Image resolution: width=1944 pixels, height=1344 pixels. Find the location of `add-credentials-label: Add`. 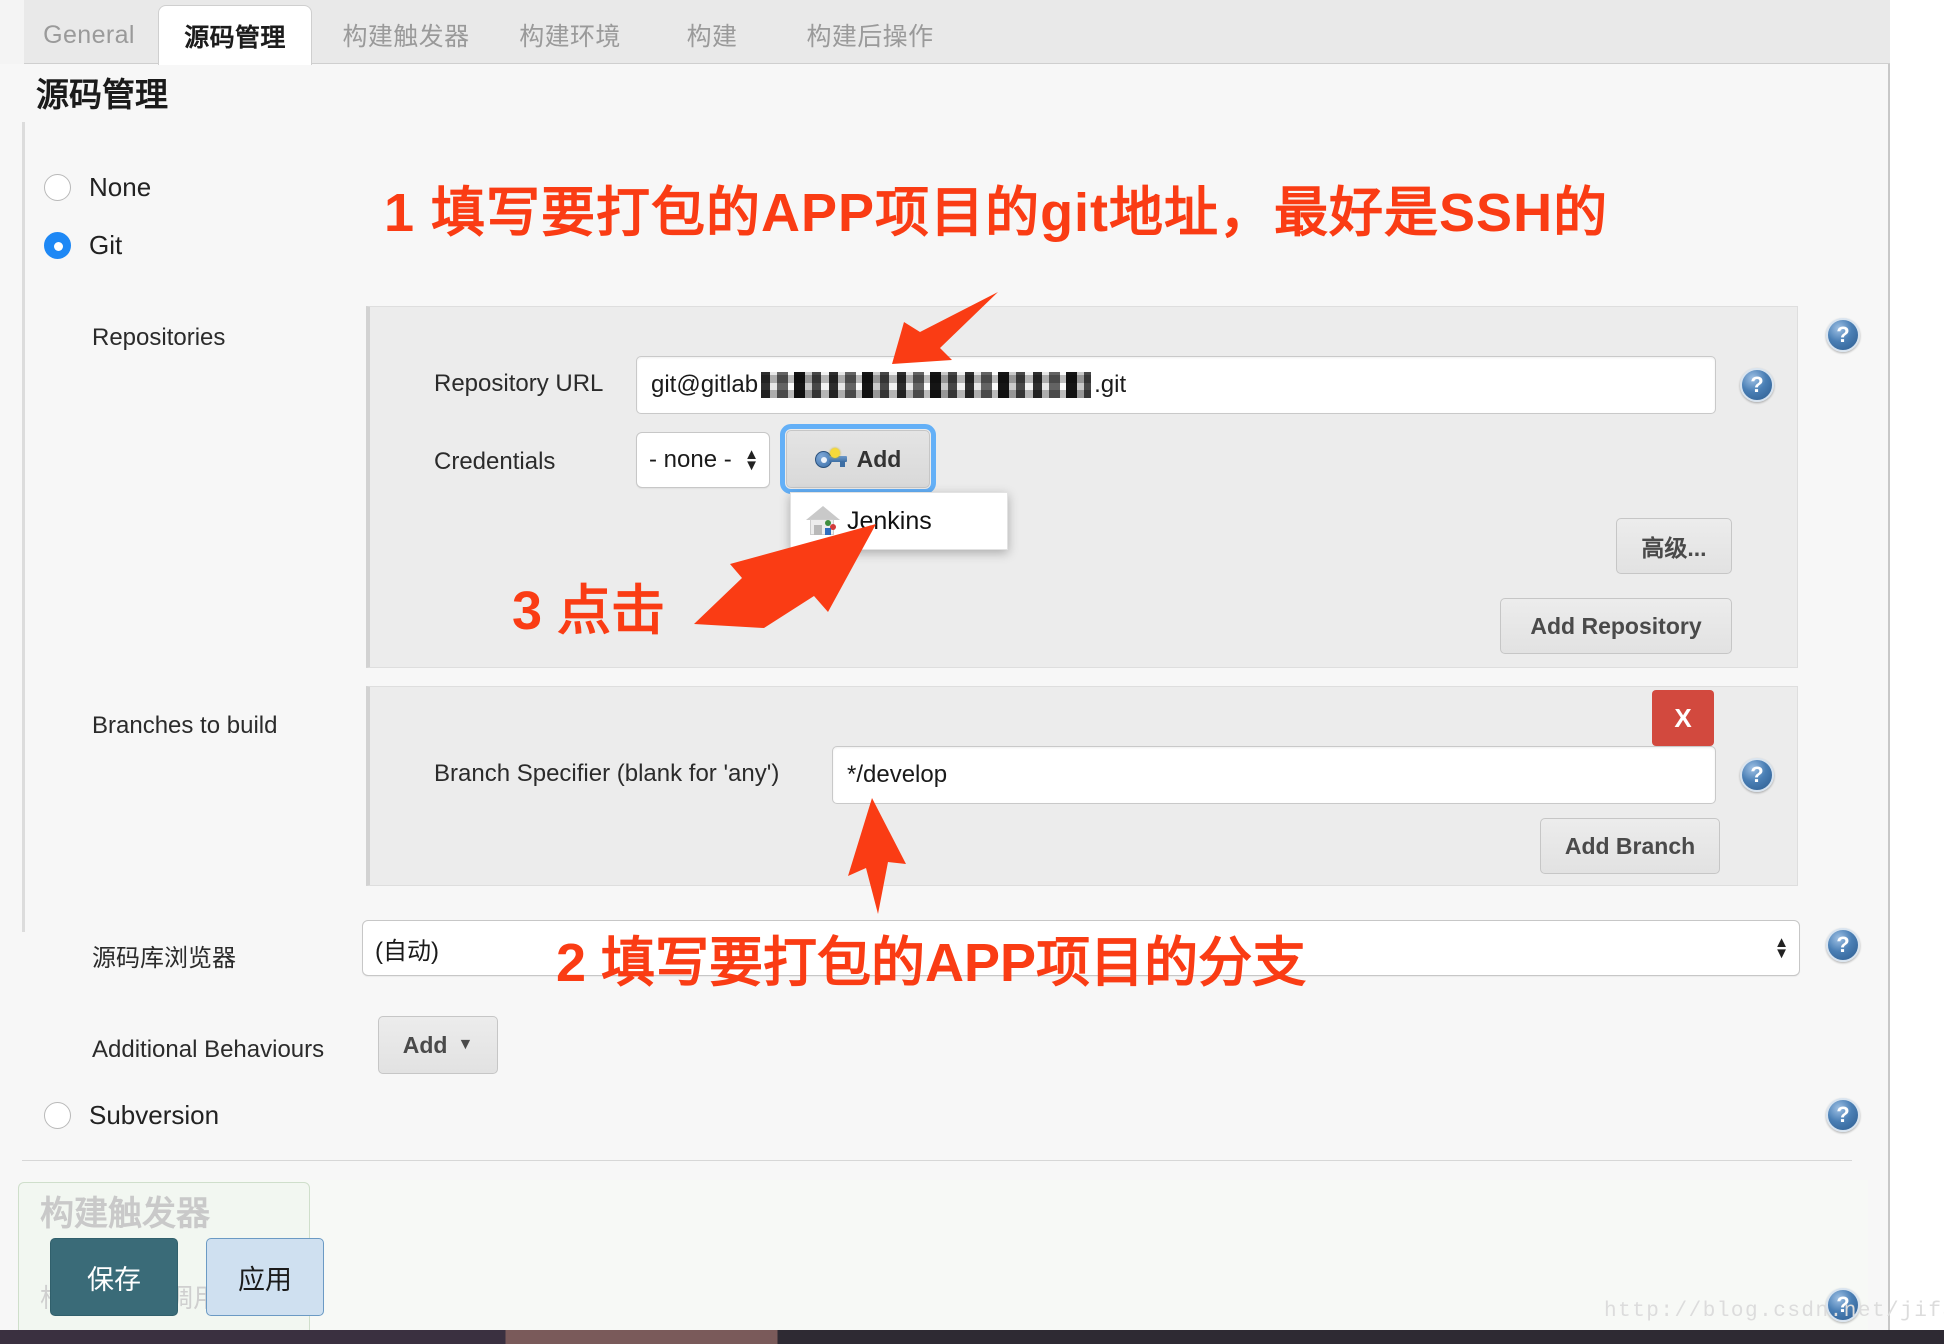

add-credentials-label: Add is located at coordinates (879, 458).